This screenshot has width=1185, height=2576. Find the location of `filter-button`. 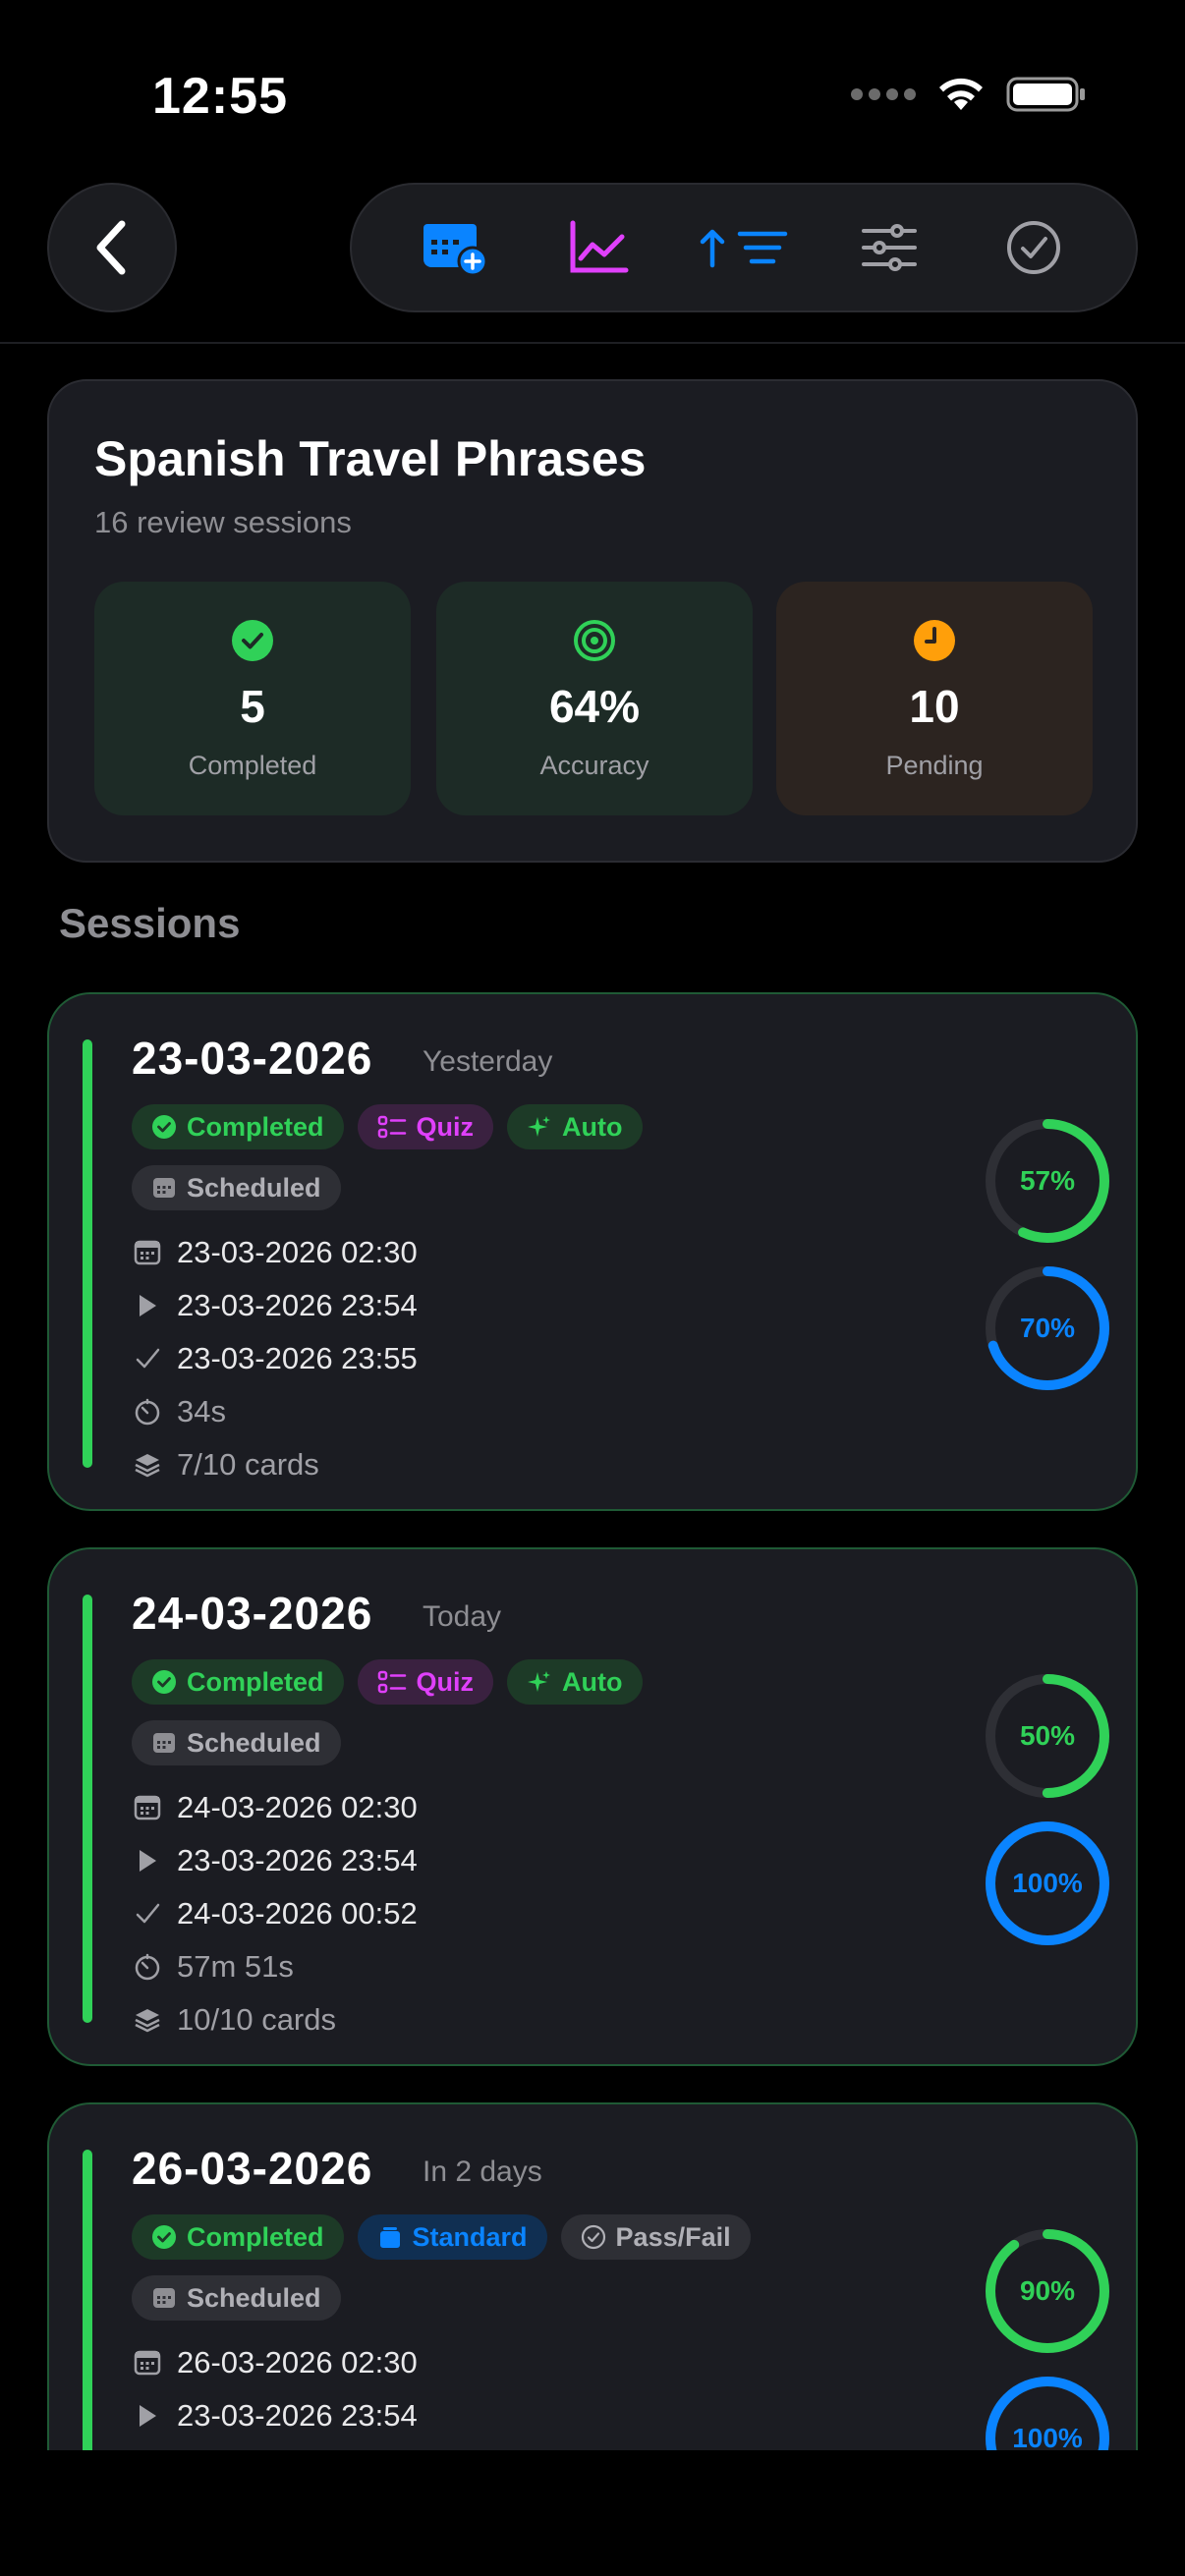

filter-button is located at coordinates (889, 247).